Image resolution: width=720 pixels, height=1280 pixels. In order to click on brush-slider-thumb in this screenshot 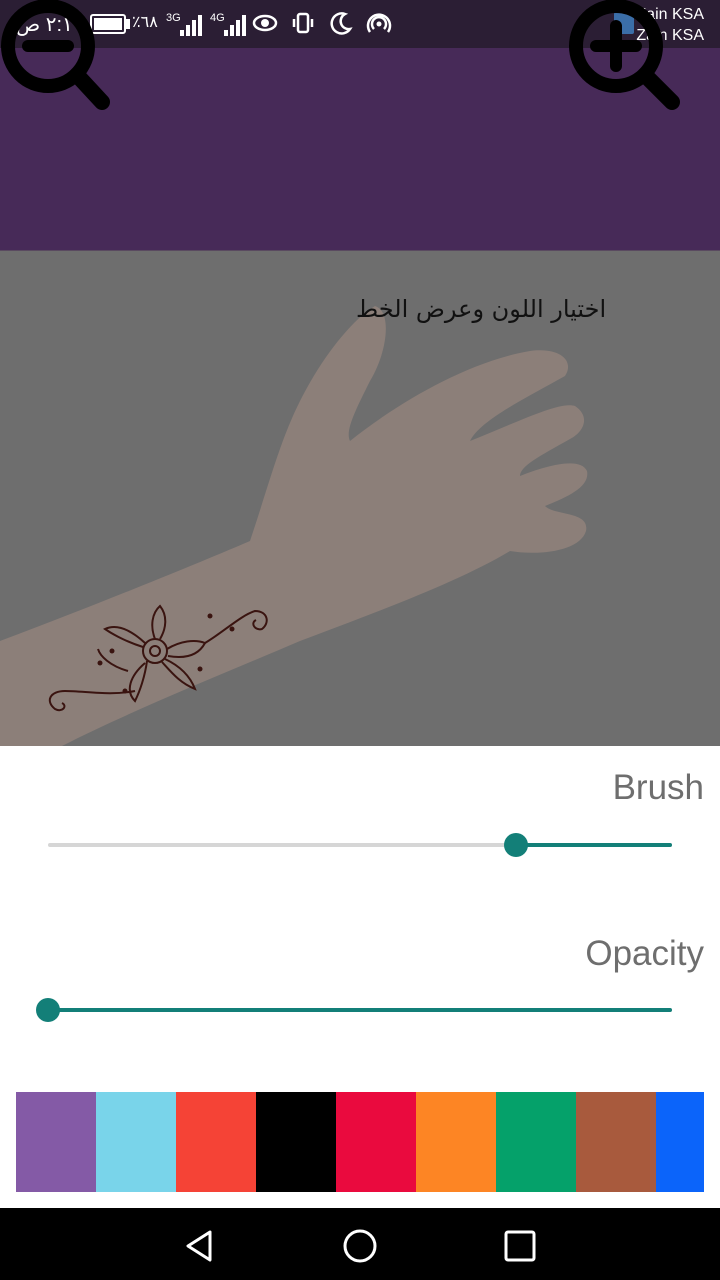, I will do `click(516, 845)`.